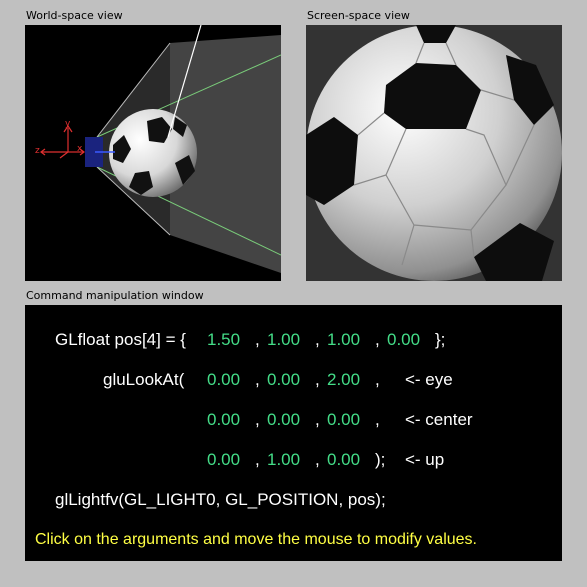 This screenshot has width=587, height=587. I want to click on up-comment: <- up, so click(425, 459).